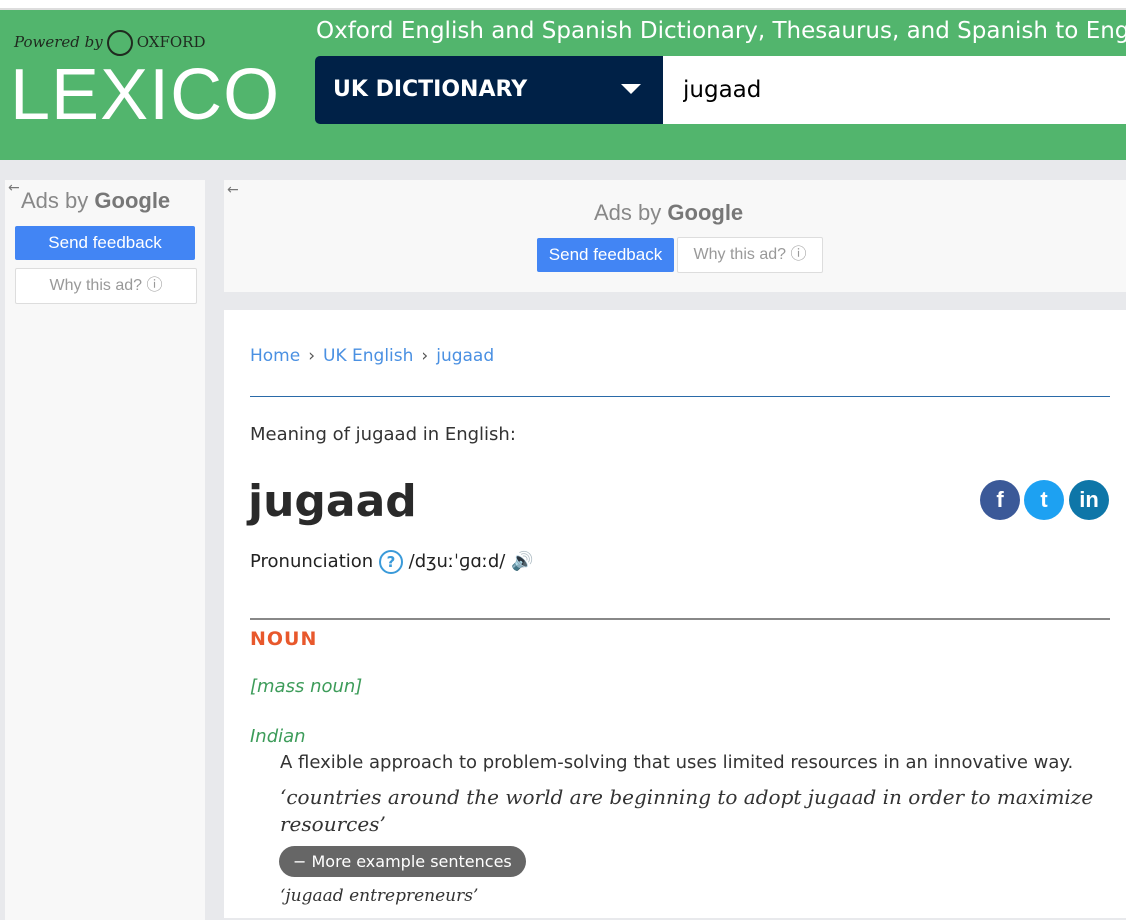  Describe the element at coordinates (631, 89) in the screenshot. I see `chevron-down-icon` at that location.